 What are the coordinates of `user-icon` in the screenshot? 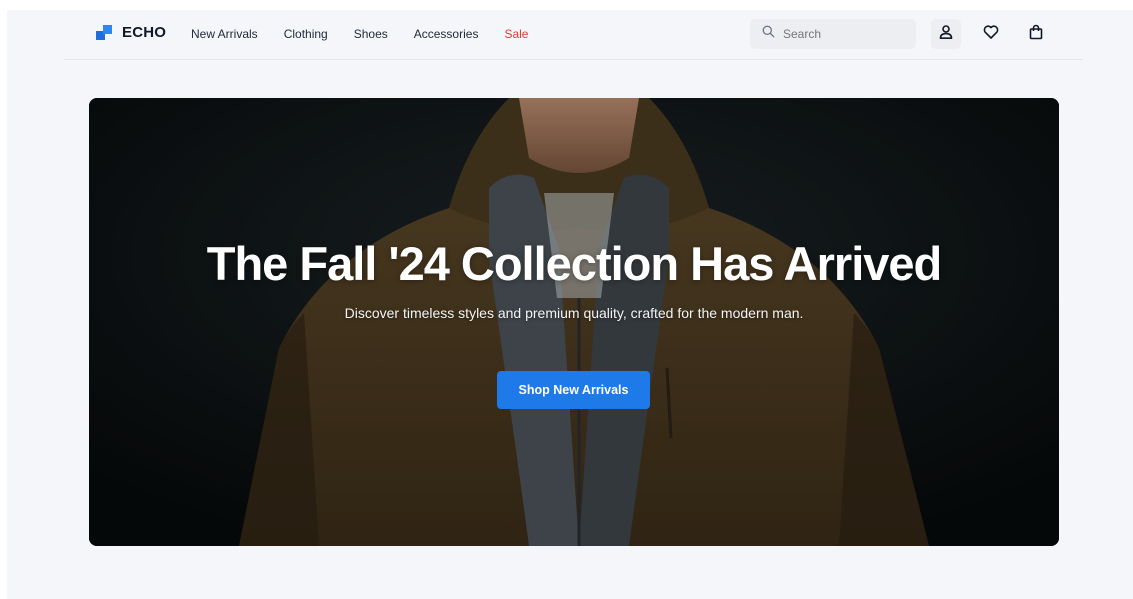 It's located at (946, 34).